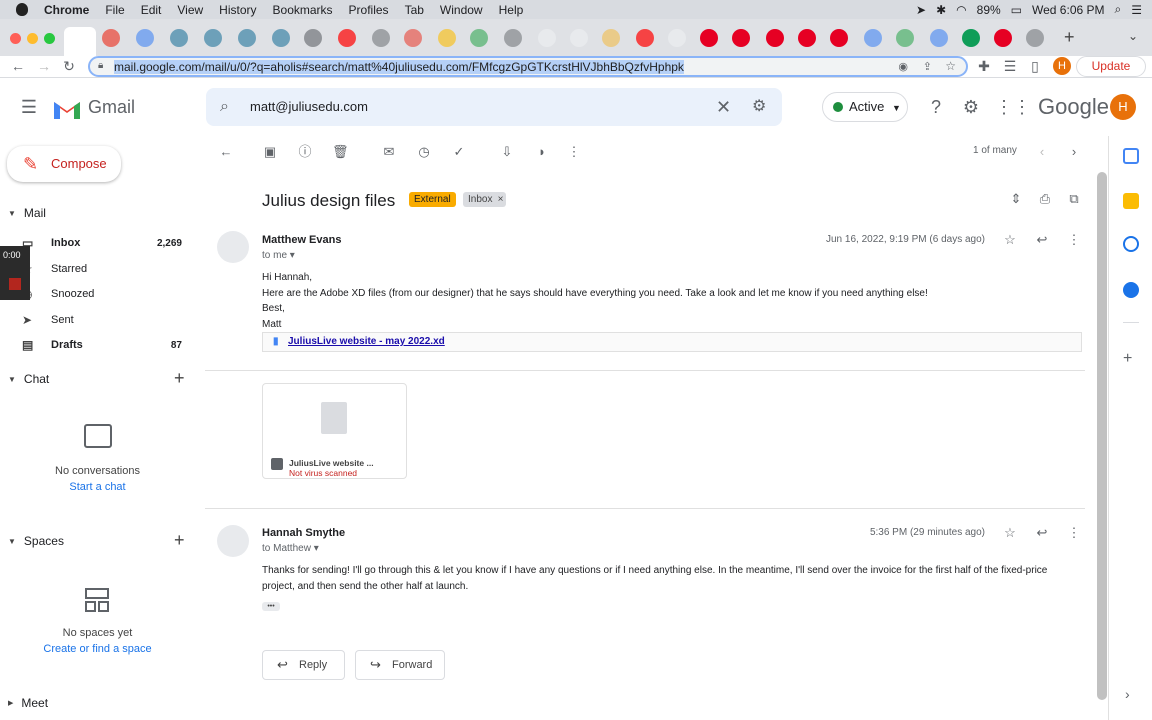 Image resolution: width=1152 pixels, height=720 pixels. What do you see at coordinates (1133, 36) in the screenshot?
I see `tab-search-icon: ⌄` at bounding box center [1133, 36].